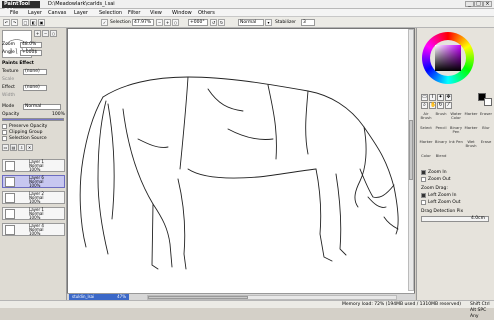 The image size is (494, 320). Describe the element at coordinates (6, 22) in the screenshot. I see `undo-icon: ↶` at that location.